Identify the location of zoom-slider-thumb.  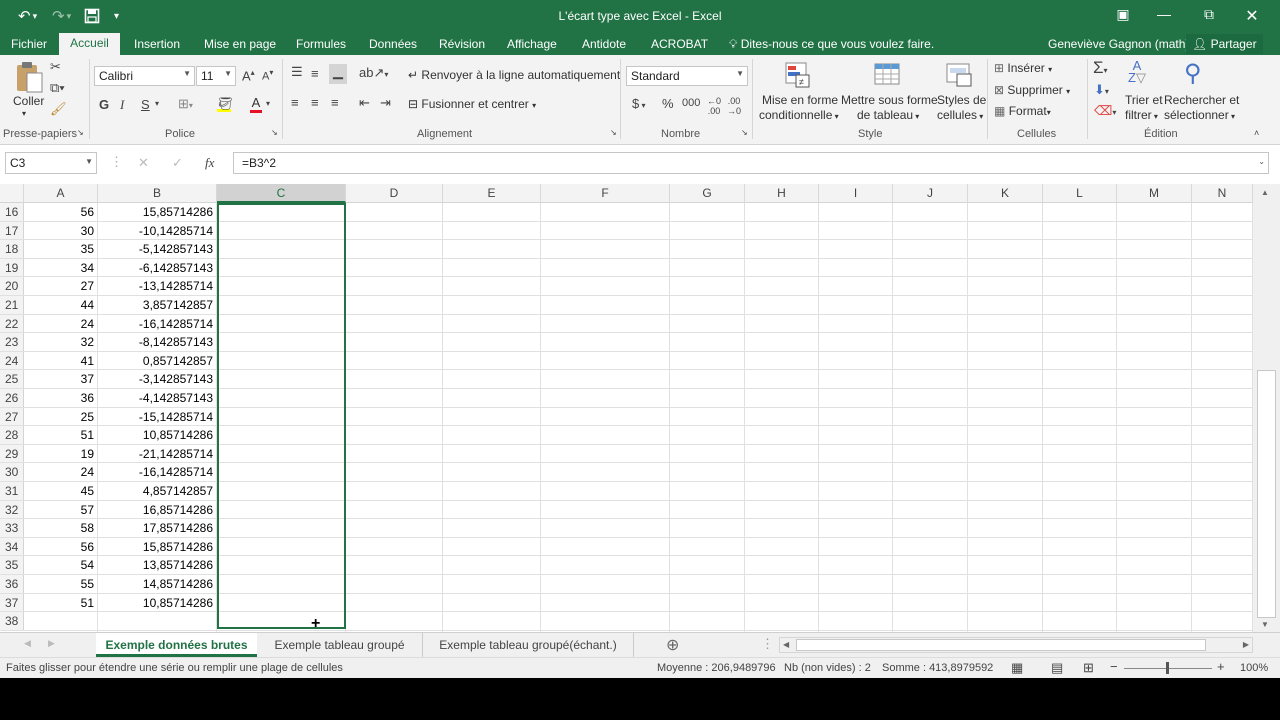
(1167, 668).